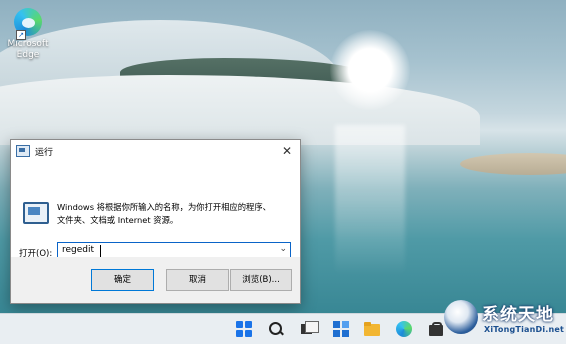  Describe the element at coordinates (513, 164) in the screenshot. I see `wallpaper-sandbar` at that location.